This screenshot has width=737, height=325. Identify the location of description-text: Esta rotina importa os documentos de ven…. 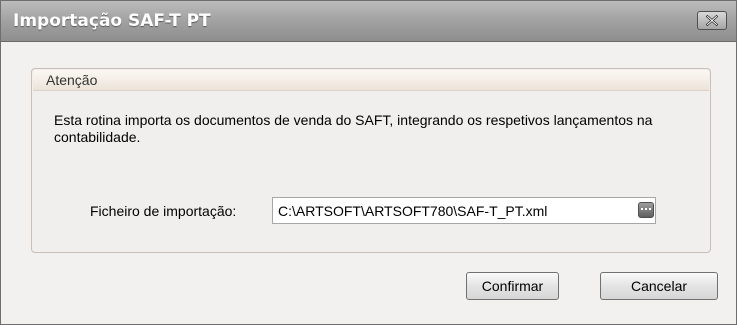
(353, 128).